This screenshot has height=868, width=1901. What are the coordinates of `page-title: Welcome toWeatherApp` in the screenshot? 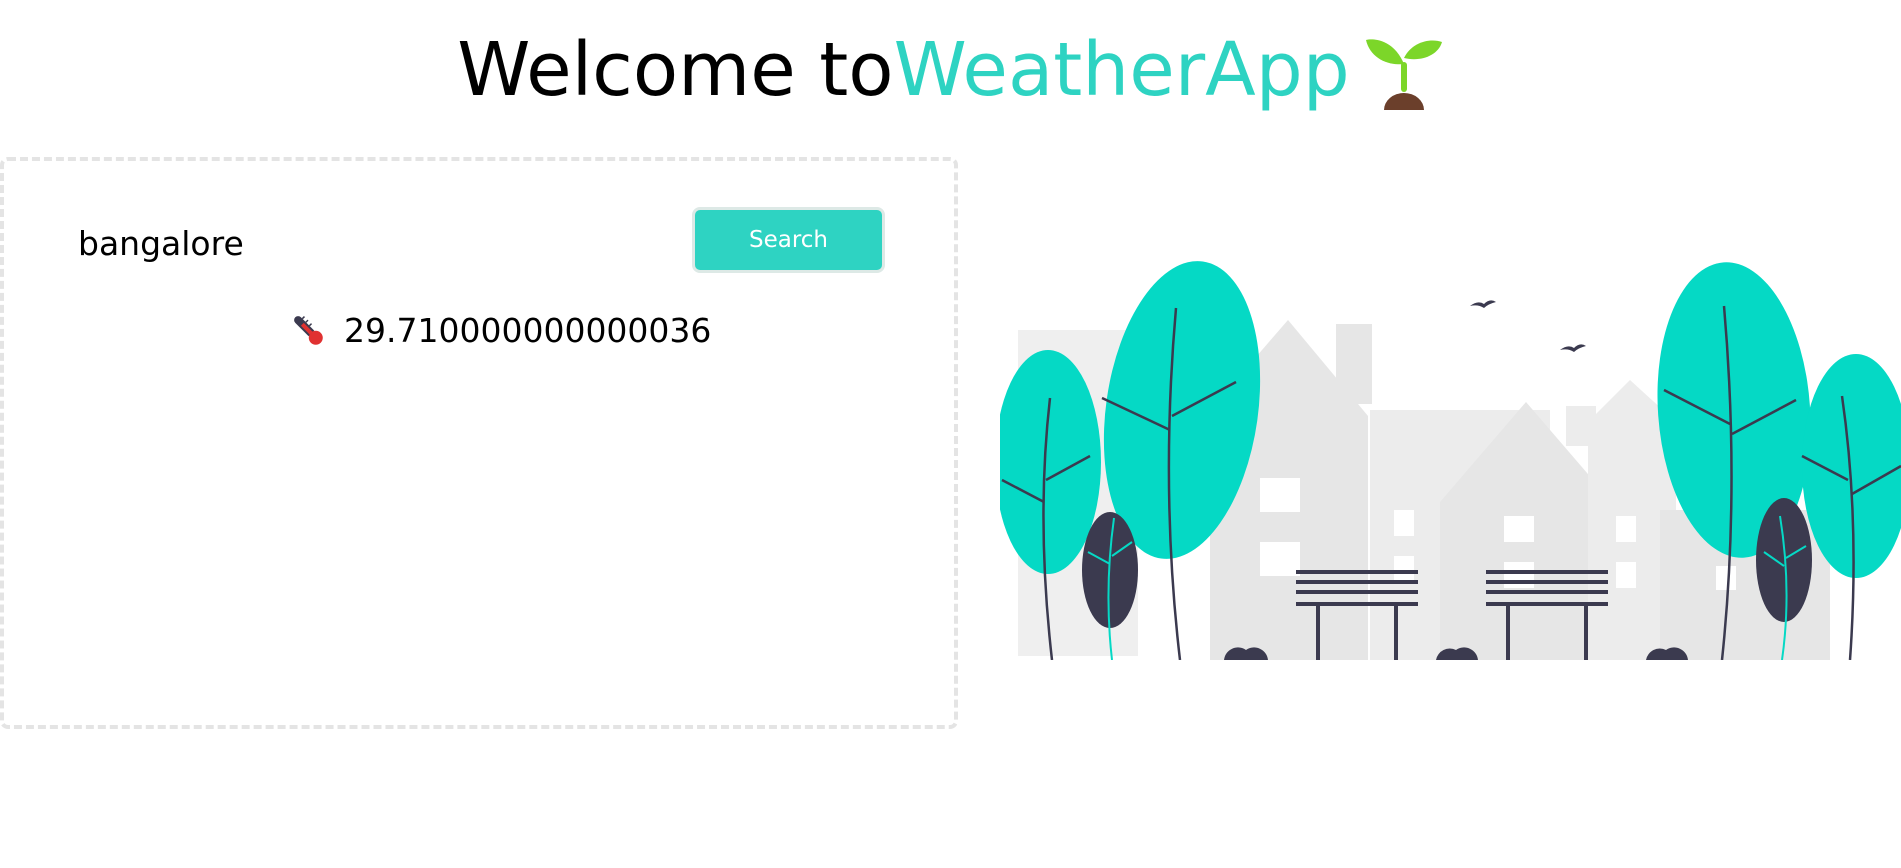 It's located at (950, 72).